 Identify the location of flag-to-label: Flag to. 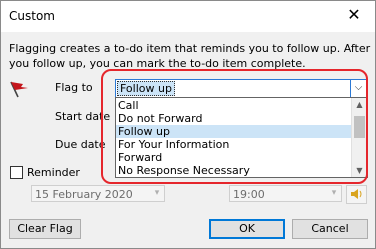
(74, 87).